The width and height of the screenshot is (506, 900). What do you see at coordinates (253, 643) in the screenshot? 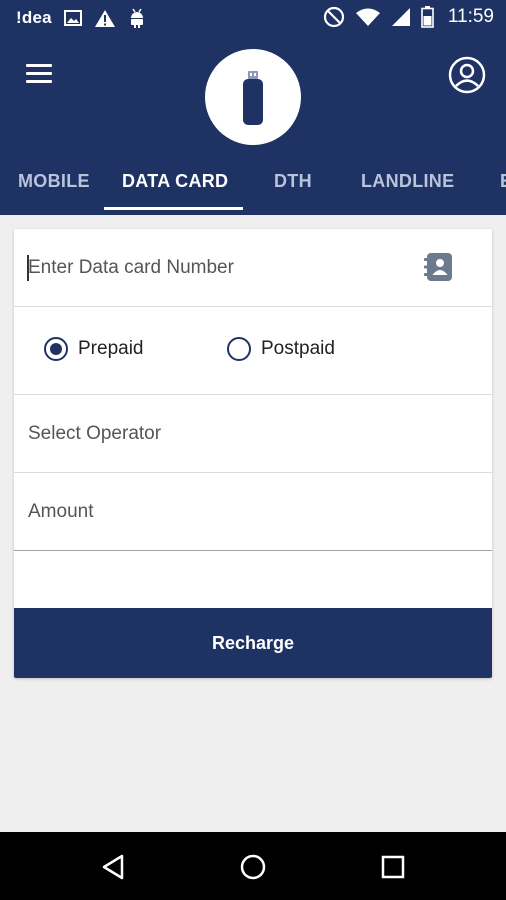
I see `recharge-button: Recharge` at bounding box center [253, 643].